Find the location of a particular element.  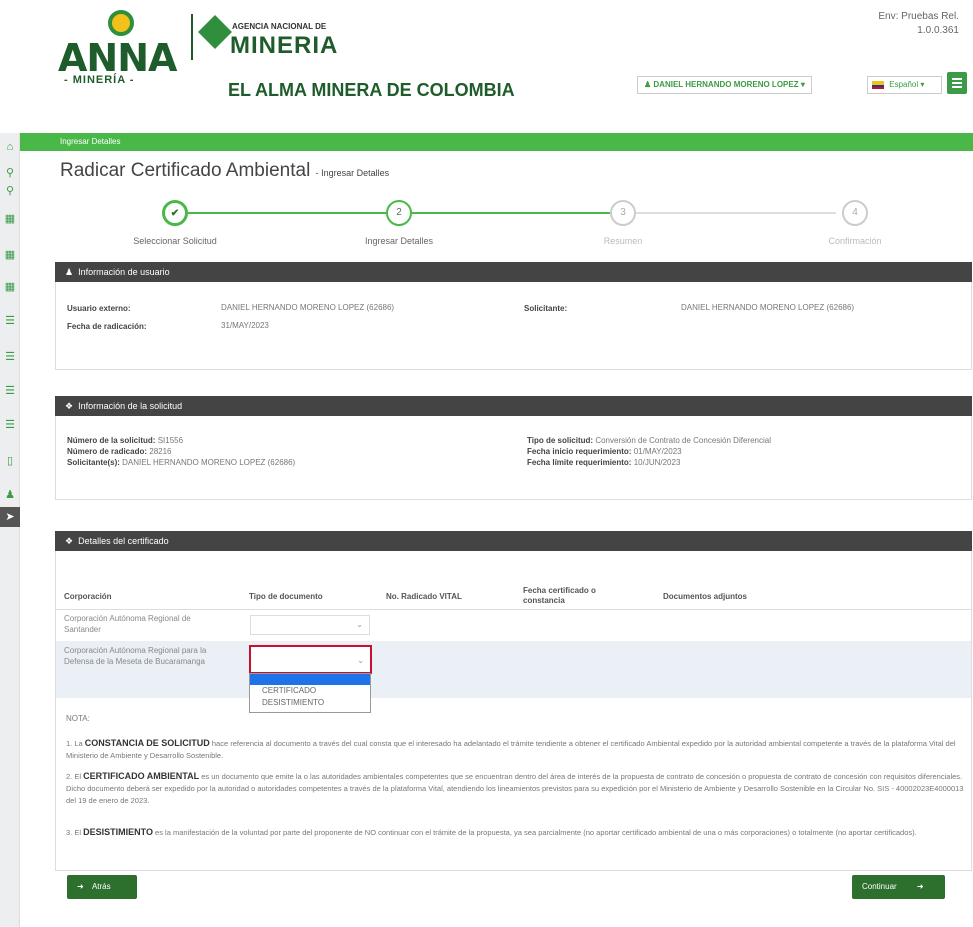

anna-emblem-icon is located at coordinates (121, 23).